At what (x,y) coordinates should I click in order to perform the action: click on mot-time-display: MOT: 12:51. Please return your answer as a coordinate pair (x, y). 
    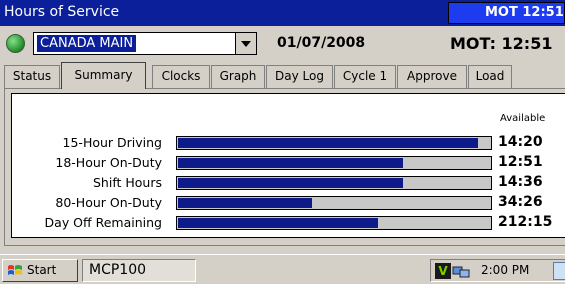
    Looking at the image, I should click on (501, 43).